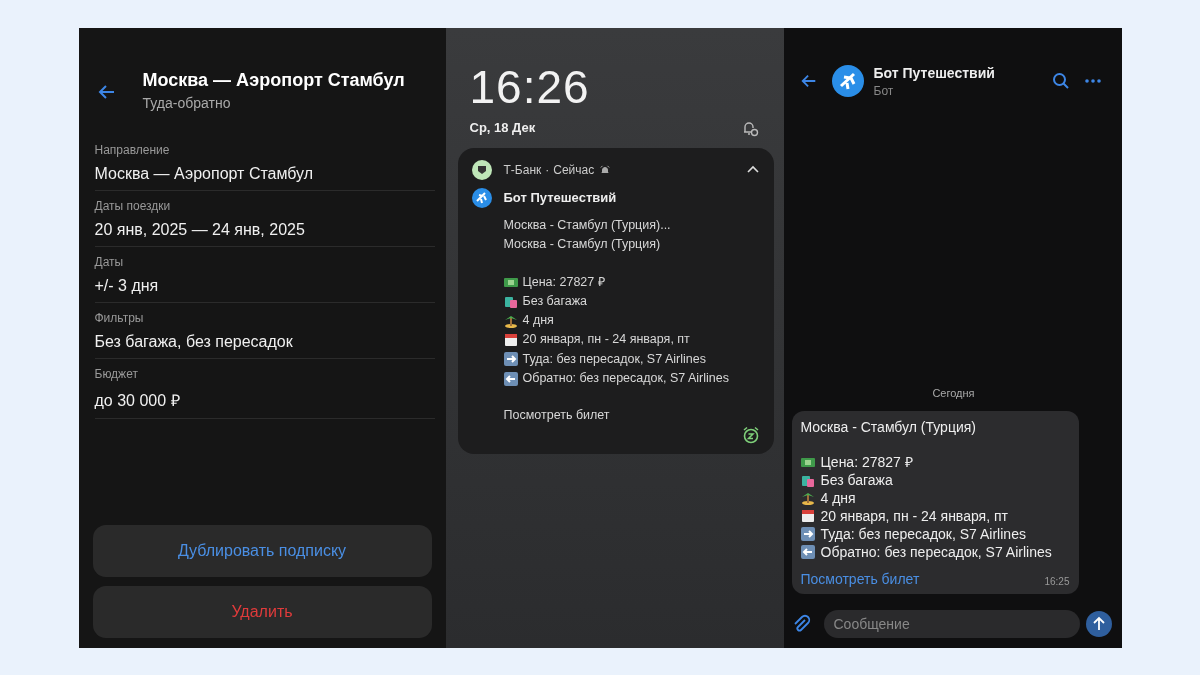 Image resolution: width=1200 pixels, height=675 pixels. What do you see at coordinates (860, 578) in the screenshot?
I see `view-ticket-link: Посмотреть билет` at bounding box center [860, 578].